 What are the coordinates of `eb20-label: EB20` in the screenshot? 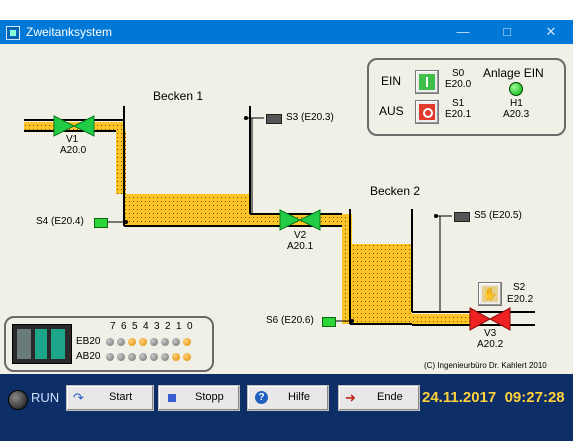 It's located at (88, 341).